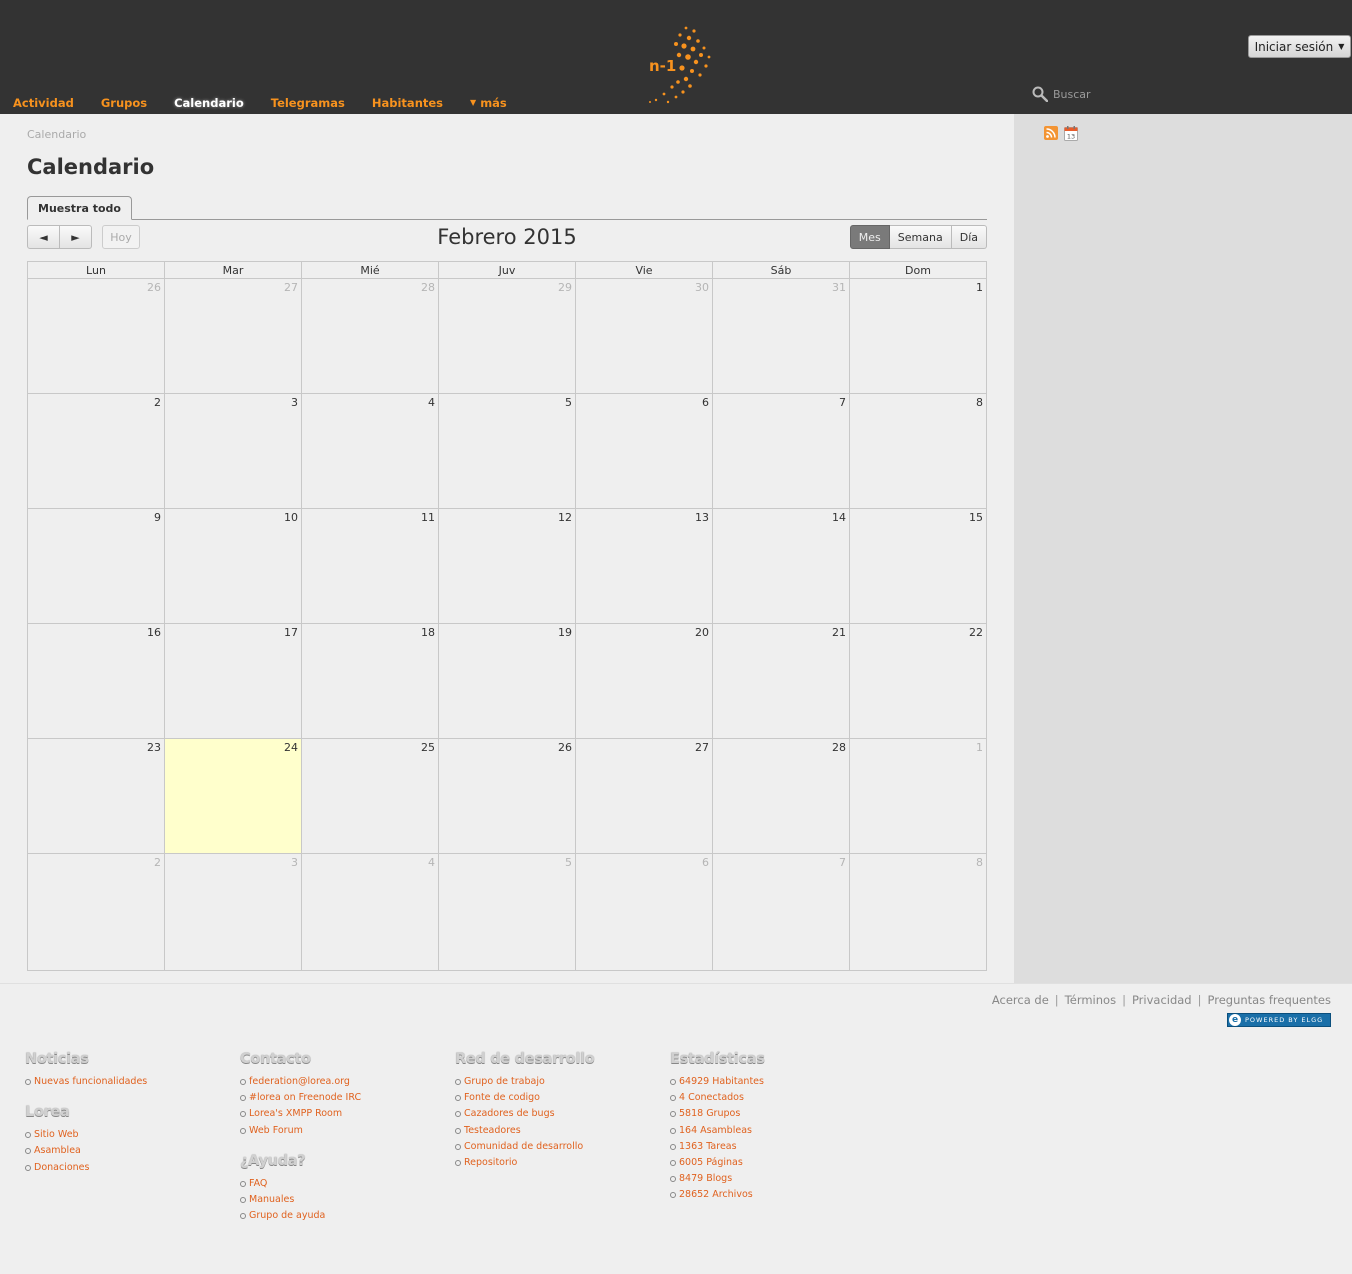  I want to click on footer-link: Sitio Web, so click(56, 1134).